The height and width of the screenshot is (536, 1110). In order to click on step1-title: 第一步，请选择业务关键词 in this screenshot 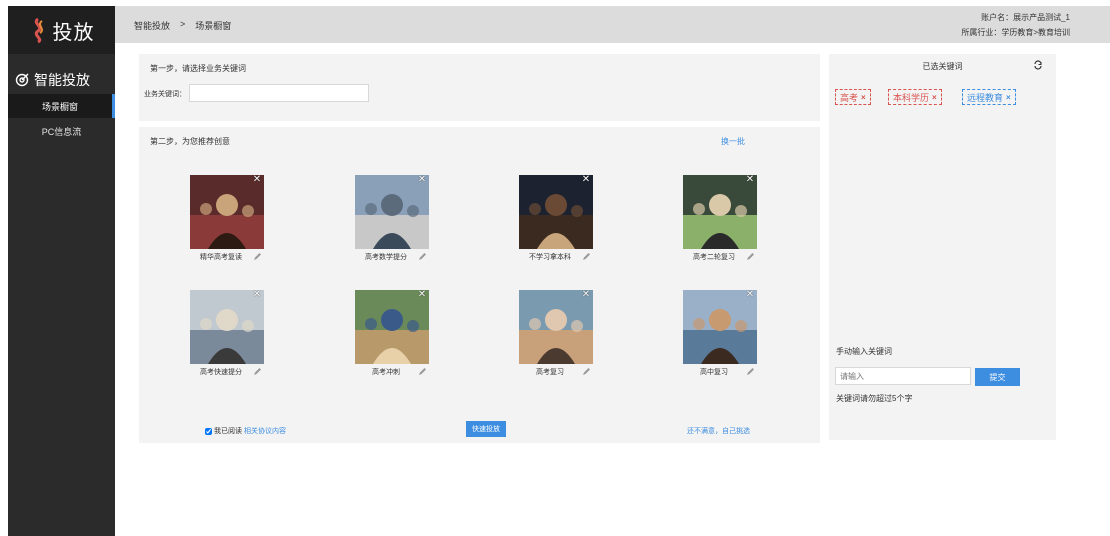, I will do `click(198, 68)`.